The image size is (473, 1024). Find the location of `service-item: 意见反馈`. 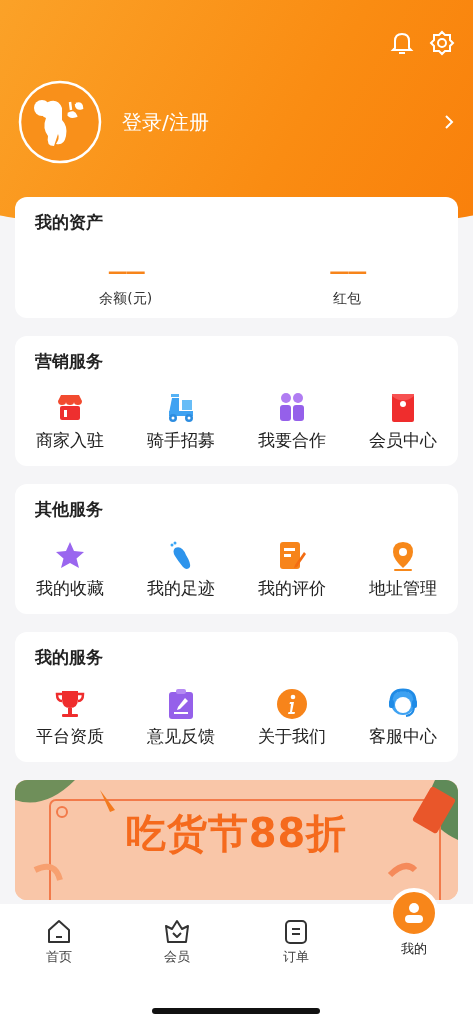

service-item: 意见反馈 is located at coordinates (181, 717).